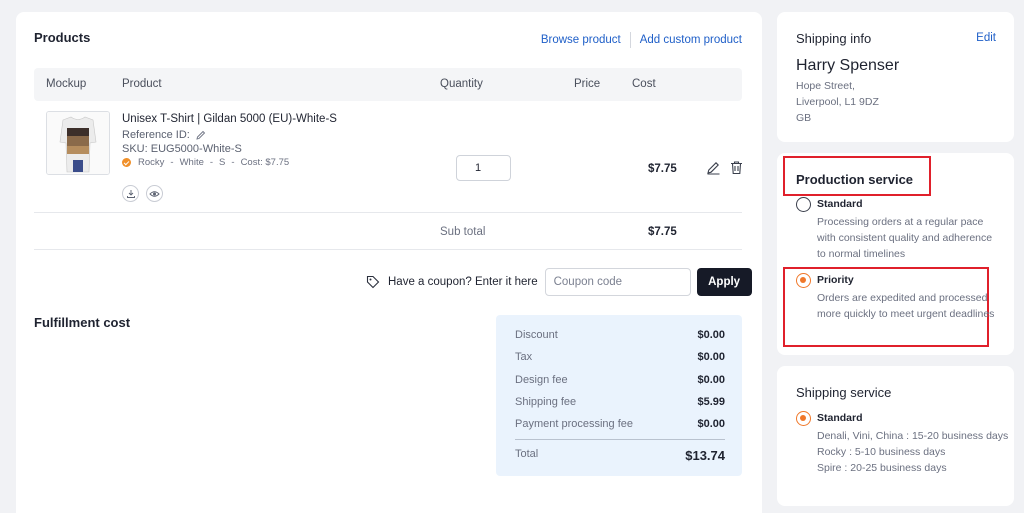  Describe the element at coordinates (620, 439) in the screenshot. I see `cost-divider` at that location.